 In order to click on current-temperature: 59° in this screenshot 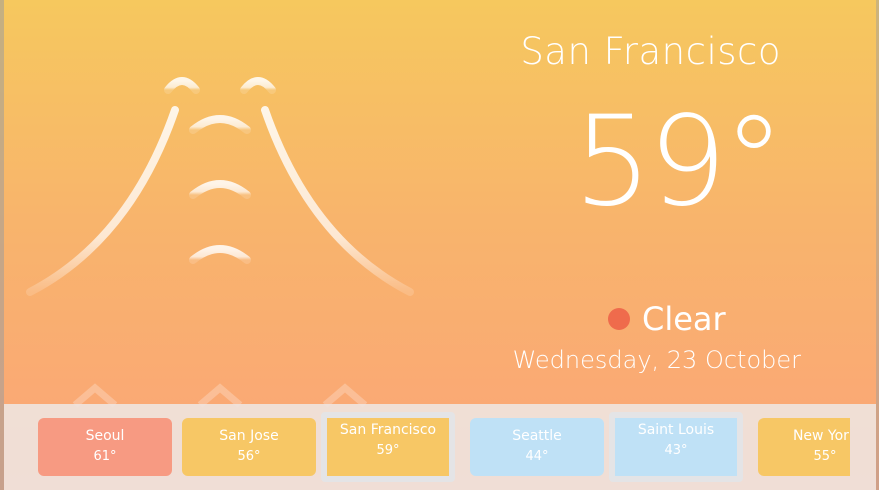, I will do `click(679, 162)`.